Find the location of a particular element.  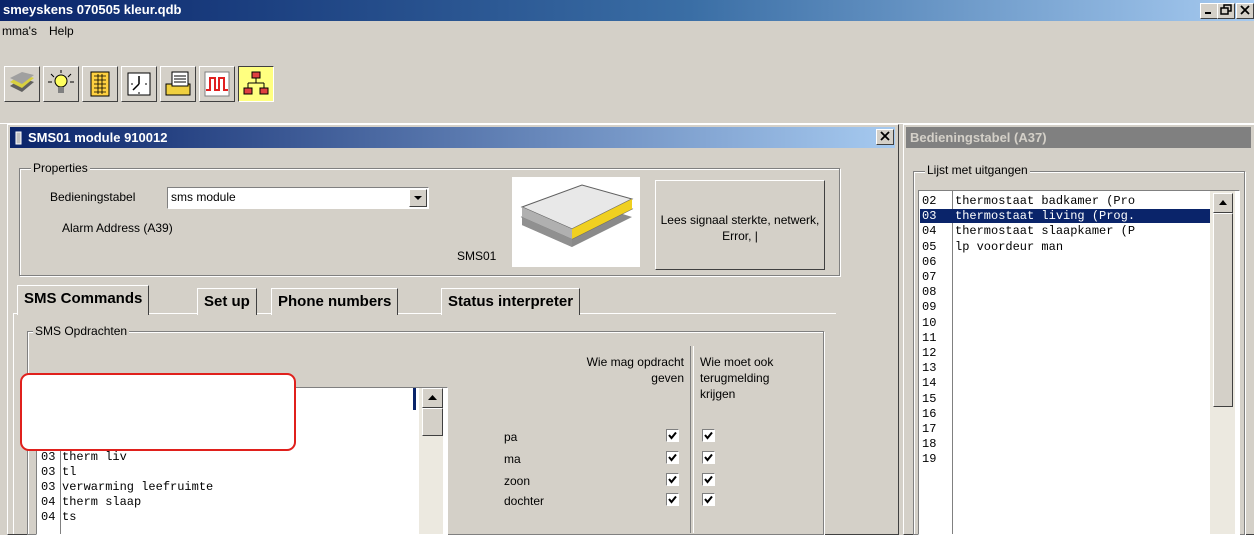

alarm-address: Alarm Address (A39) is located at coordinates (117, 228).